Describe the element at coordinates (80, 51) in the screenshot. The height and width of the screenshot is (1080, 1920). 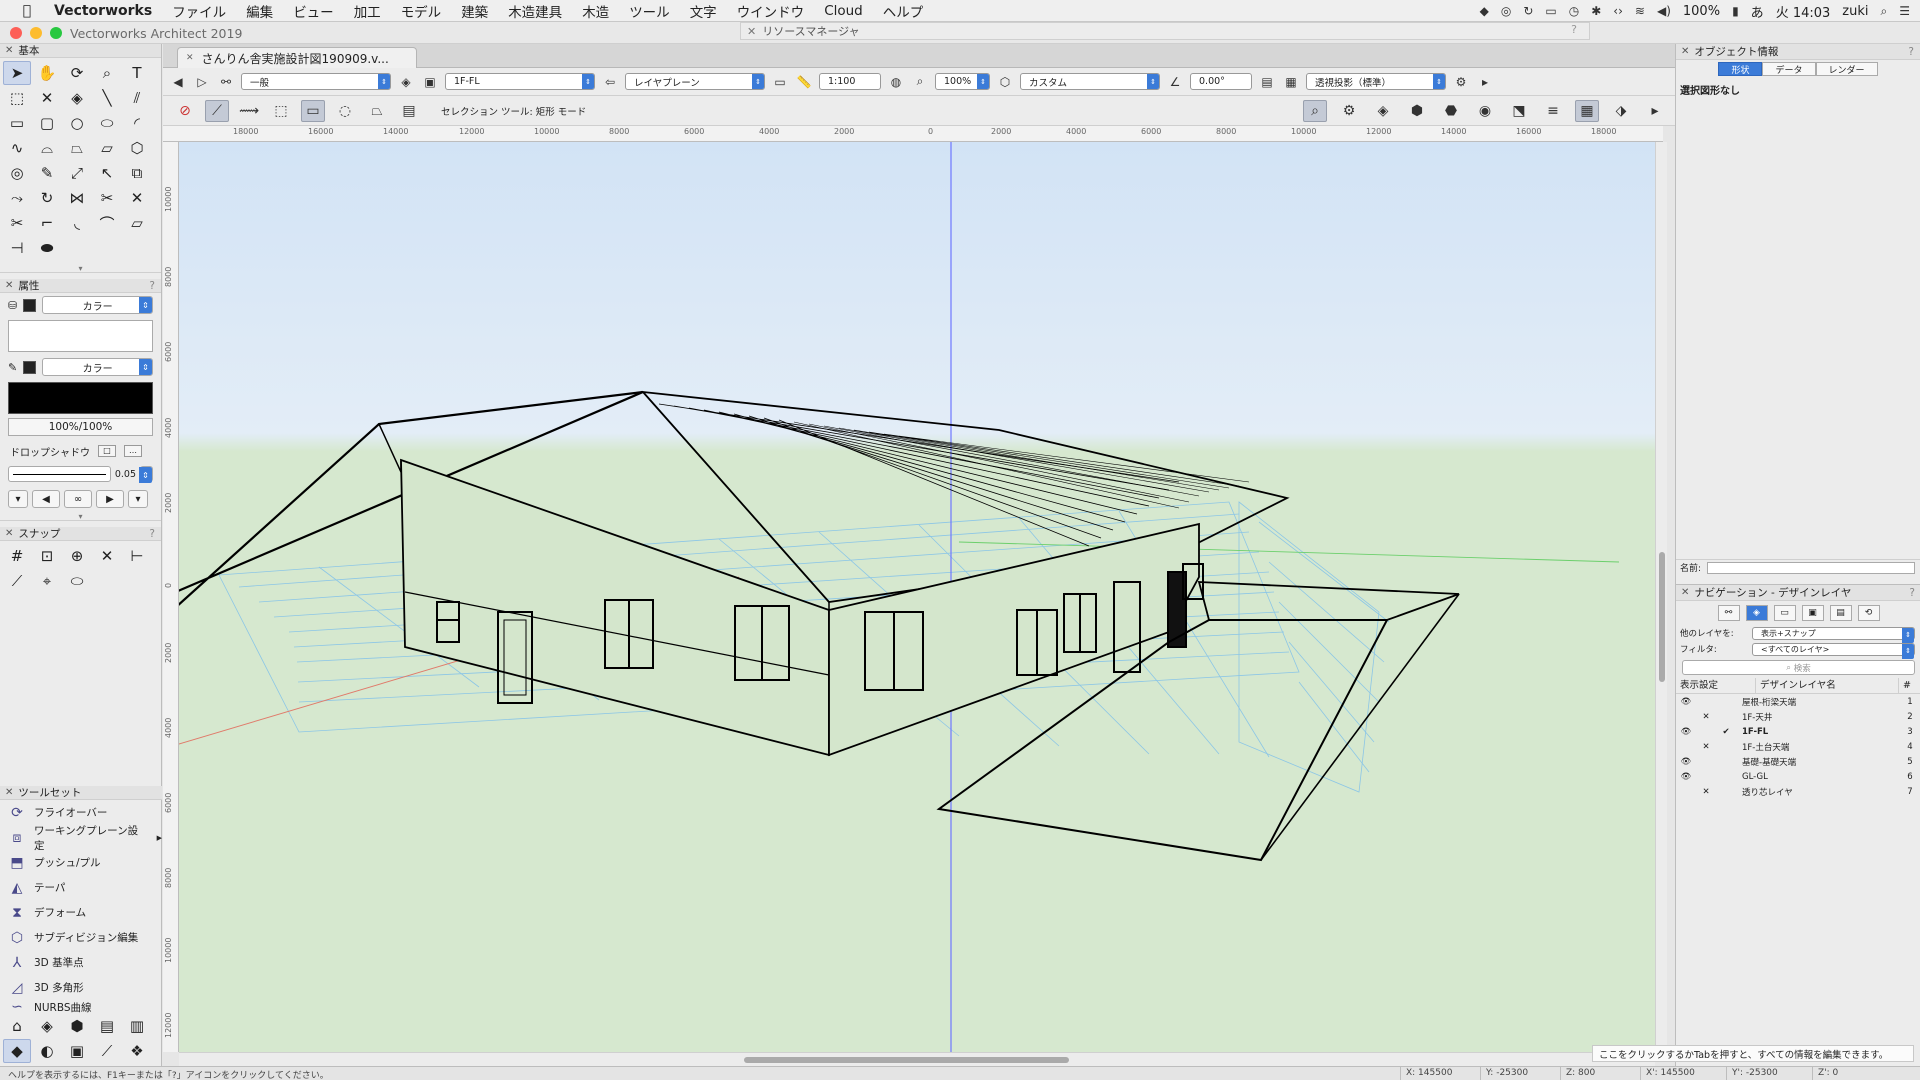
I see `basic-palette-header: ✕ 基本` at that location.